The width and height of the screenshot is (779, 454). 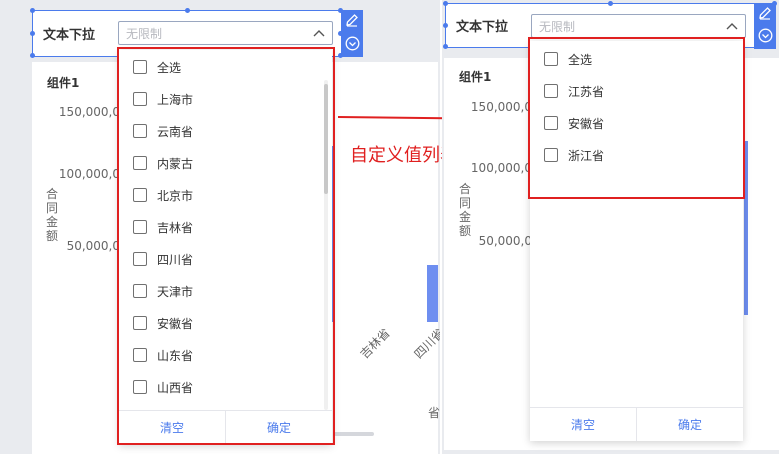 I want to click on confirm-button: 确定, so click(x=689, y=424).